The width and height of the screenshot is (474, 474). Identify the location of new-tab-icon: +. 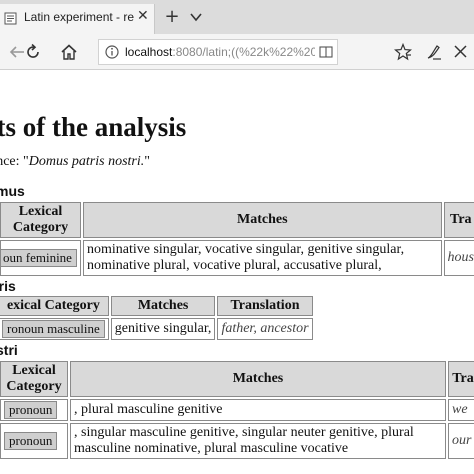
(172, 16).